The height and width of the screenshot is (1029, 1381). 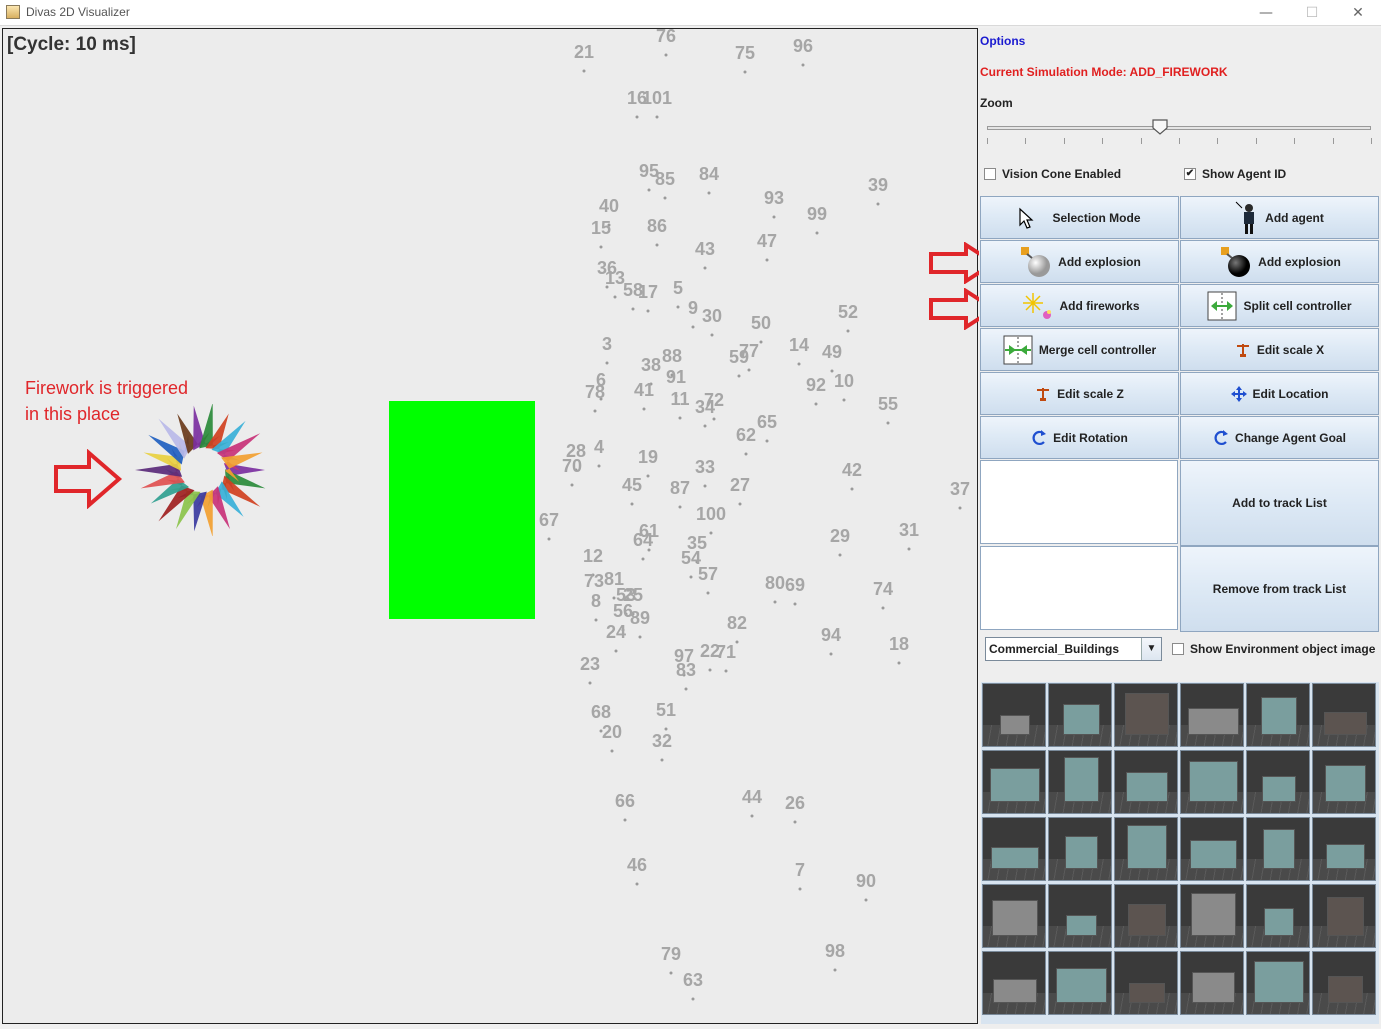 What do you see at coordinates (1079, 261) in the screenshot?
I see `add-explosion-white-button: Add explosion` at bounding box center [1079, 261].